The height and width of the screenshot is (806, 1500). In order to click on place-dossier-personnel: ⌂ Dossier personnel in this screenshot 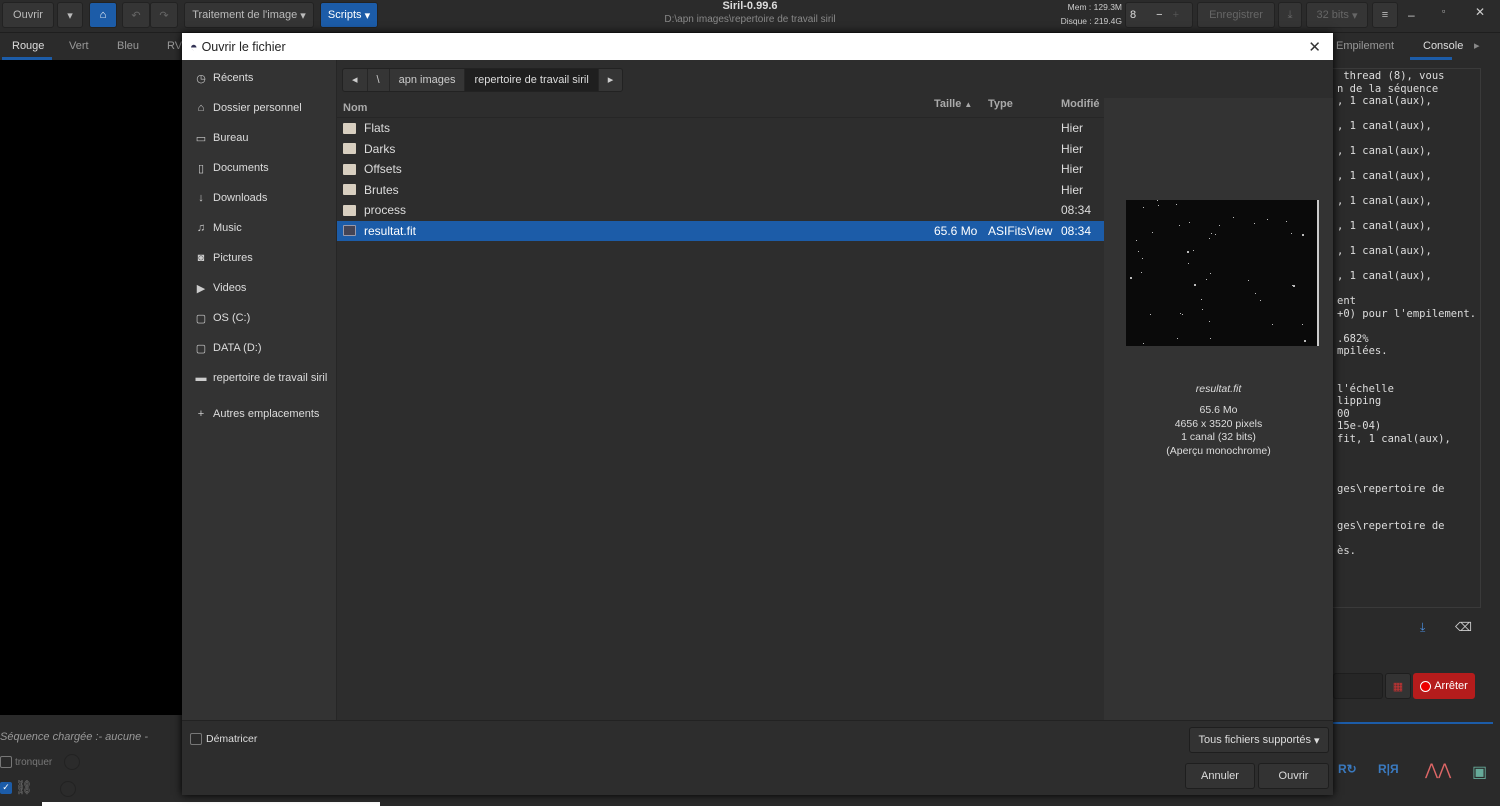, I will do `click(248, 108)`.